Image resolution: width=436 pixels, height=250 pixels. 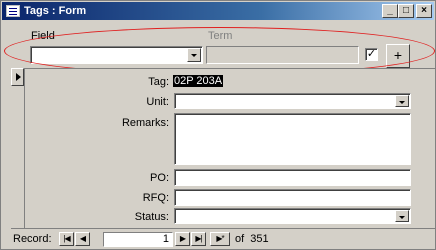 What do you see at coordinates (178, 123) in the screenshot?
I see `remarks-value` at bounding box center [178, 123].